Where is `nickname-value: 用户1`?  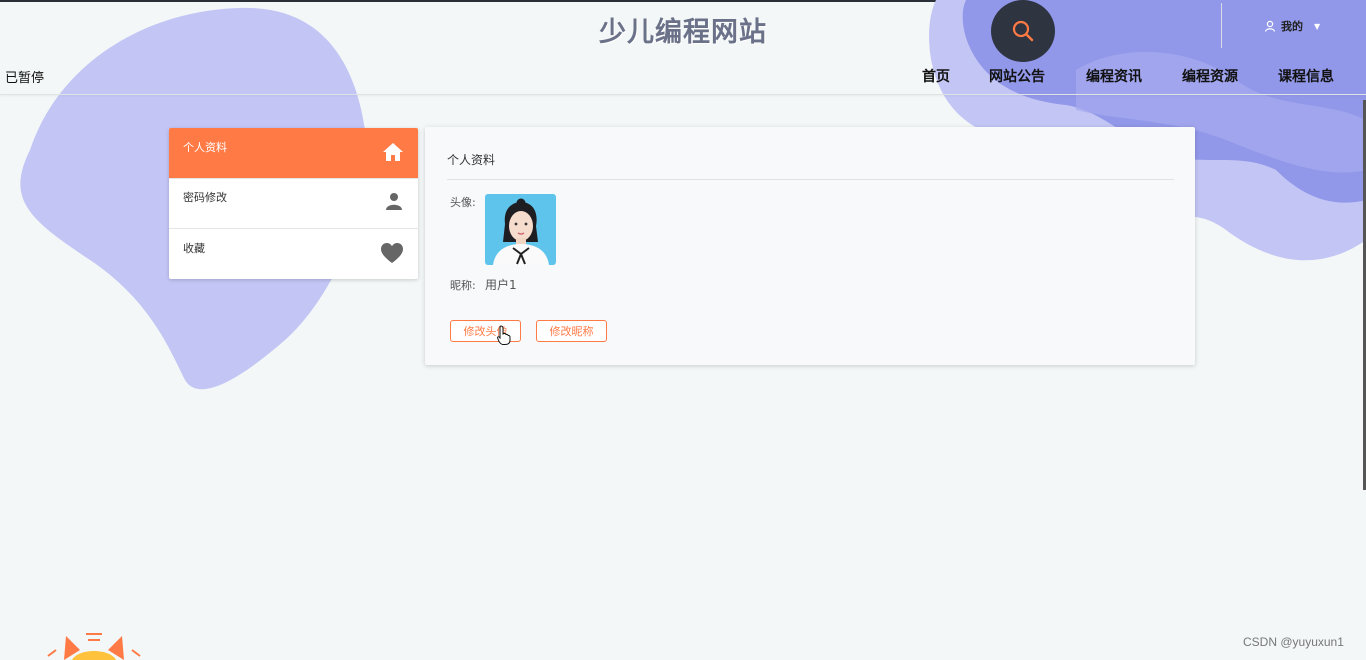 nickname-value: 用户1 is located at coordinates (501, 285).